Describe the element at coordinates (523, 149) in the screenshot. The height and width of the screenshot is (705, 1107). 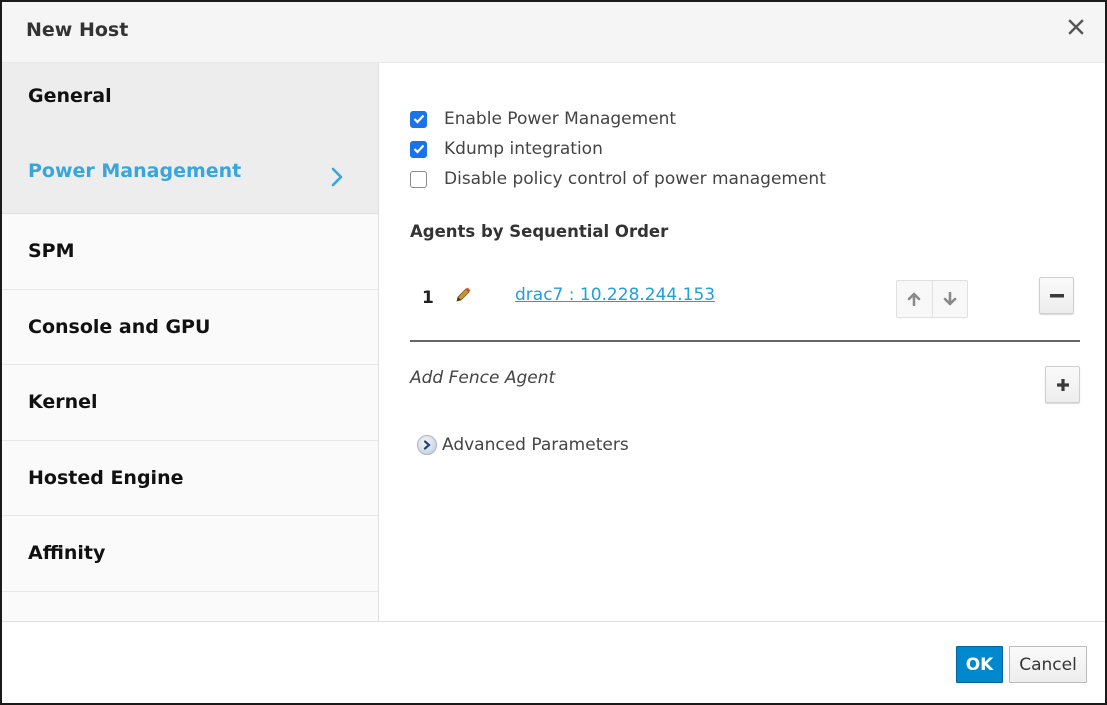
I see `checkbox-label: Kdump integration` at that location.